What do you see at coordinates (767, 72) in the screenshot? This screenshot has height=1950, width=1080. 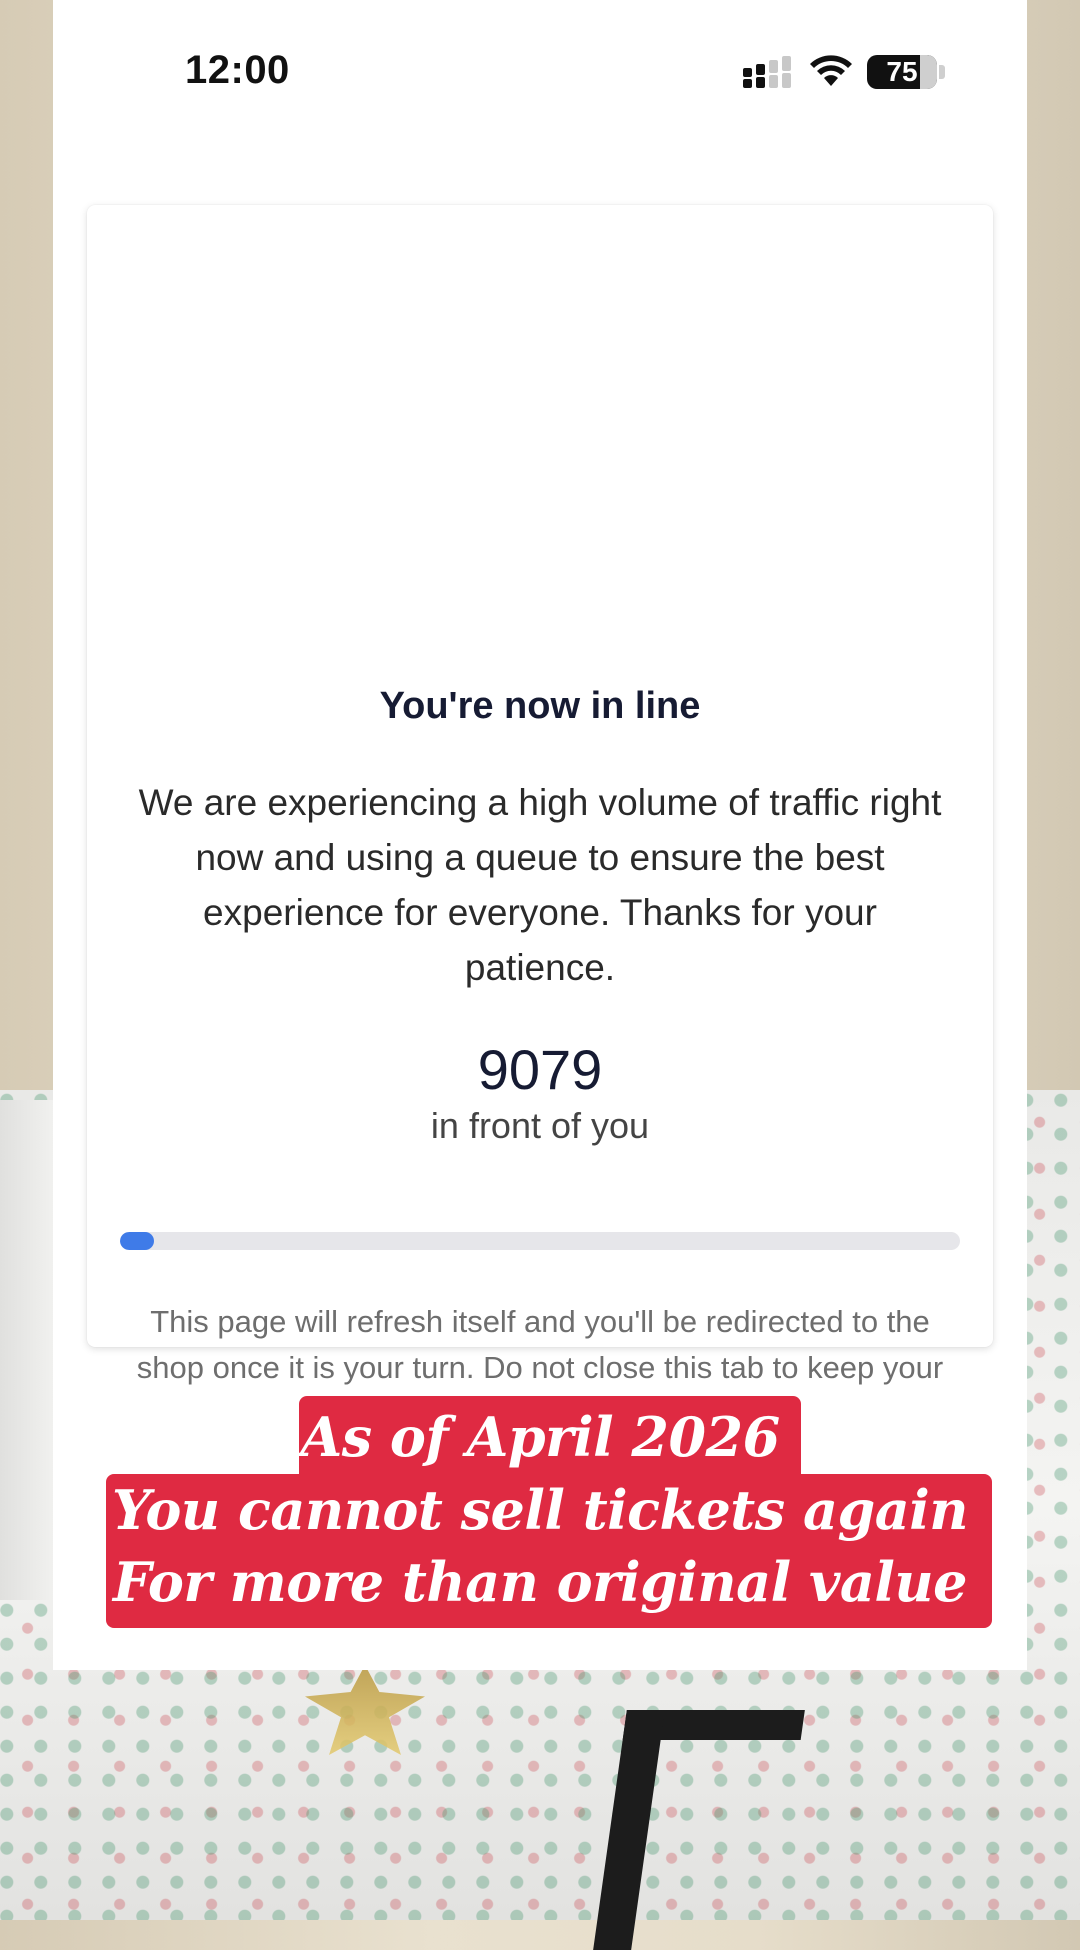 I see `cellular-signal-icon` at bounding box center [767, 72].